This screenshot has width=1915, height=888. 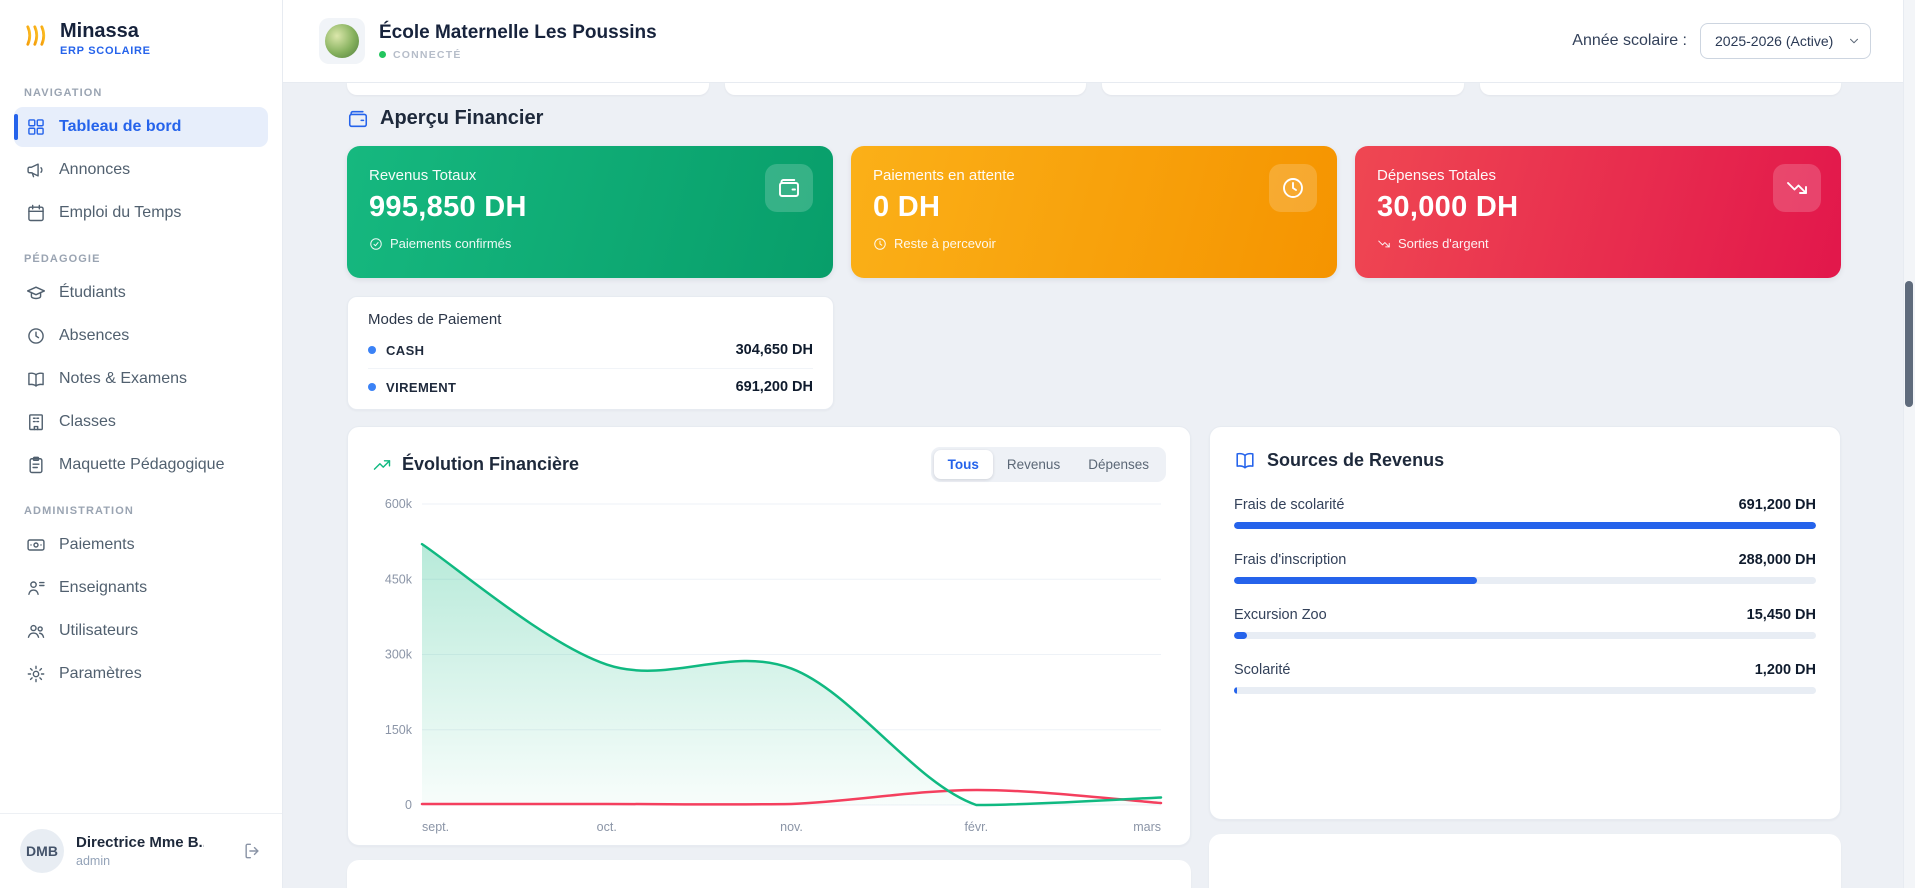 I want to click on svg-text: 300k, so click(x=399, y=655).